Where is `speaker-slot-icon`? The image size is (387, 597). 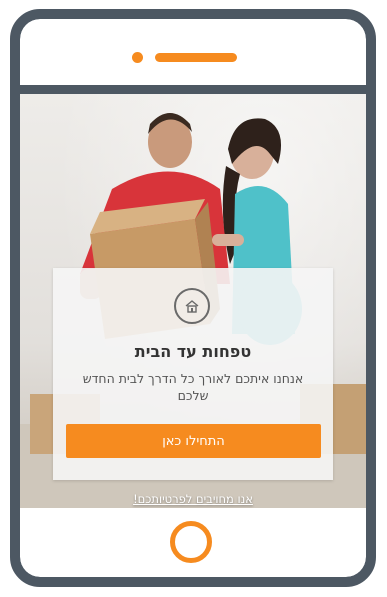
speaker-slot-icon is located at coordinates (196, 57).